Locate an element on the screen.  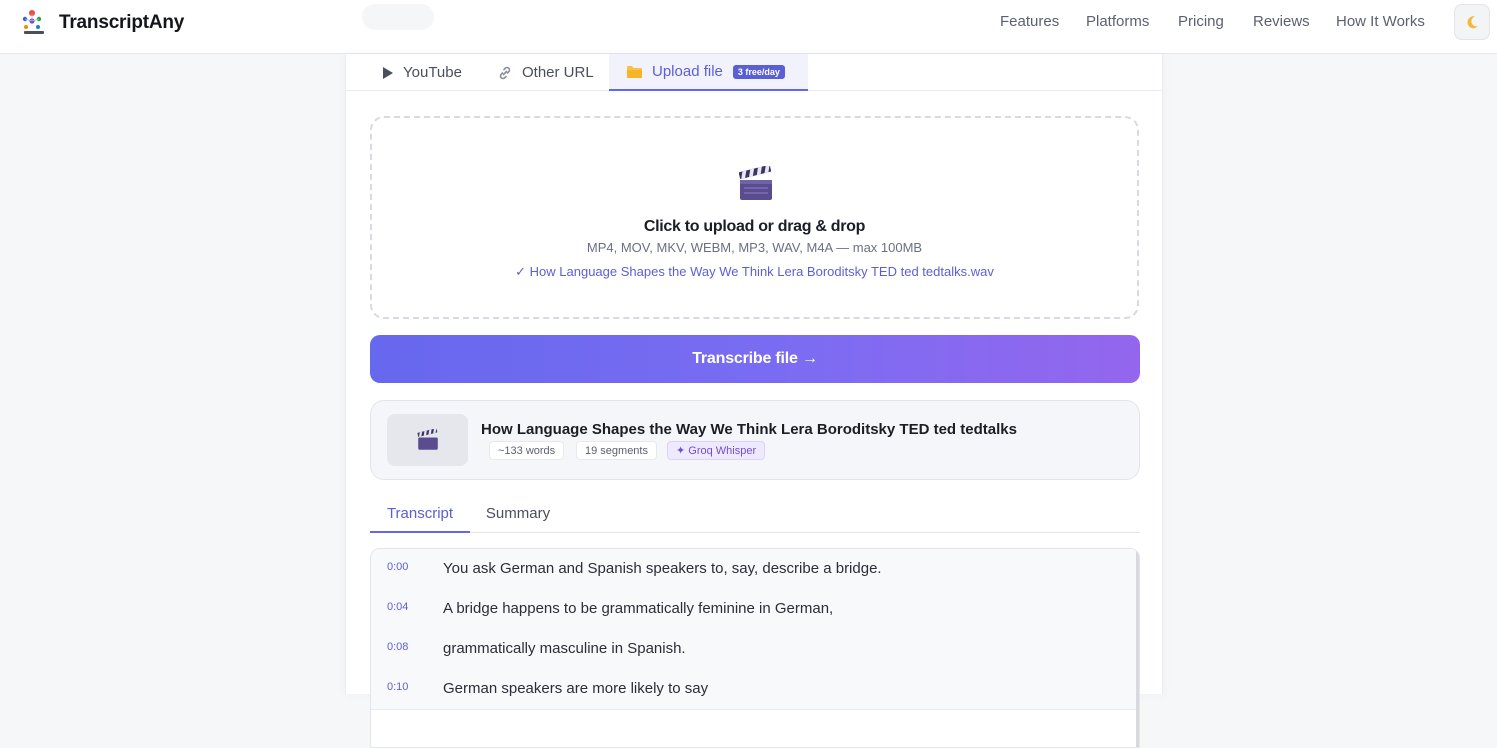
view-tabs: Transcript Summary is located at coordinates (755, 514).